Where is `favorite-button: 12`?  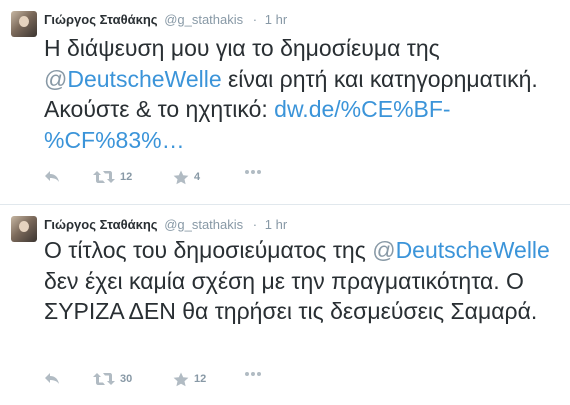
favorite-button: 12 is located at coordinates (189, 379).